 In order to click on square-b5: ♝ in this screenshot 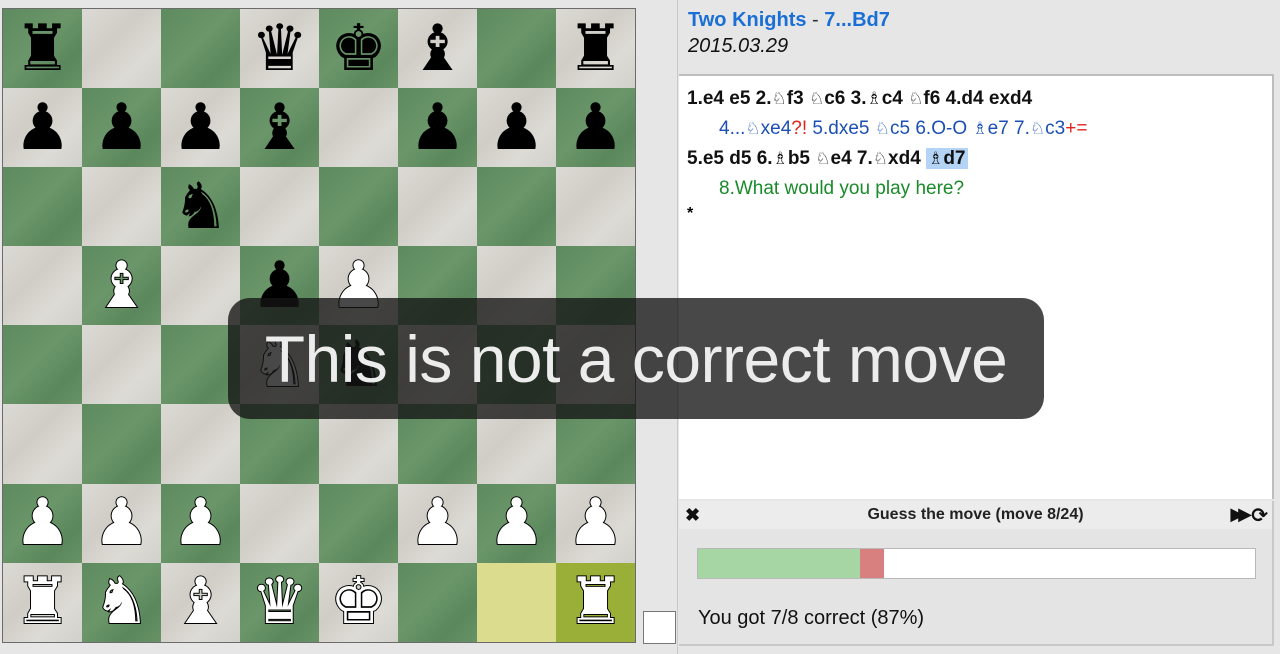, I will do `click(121, 286)`.